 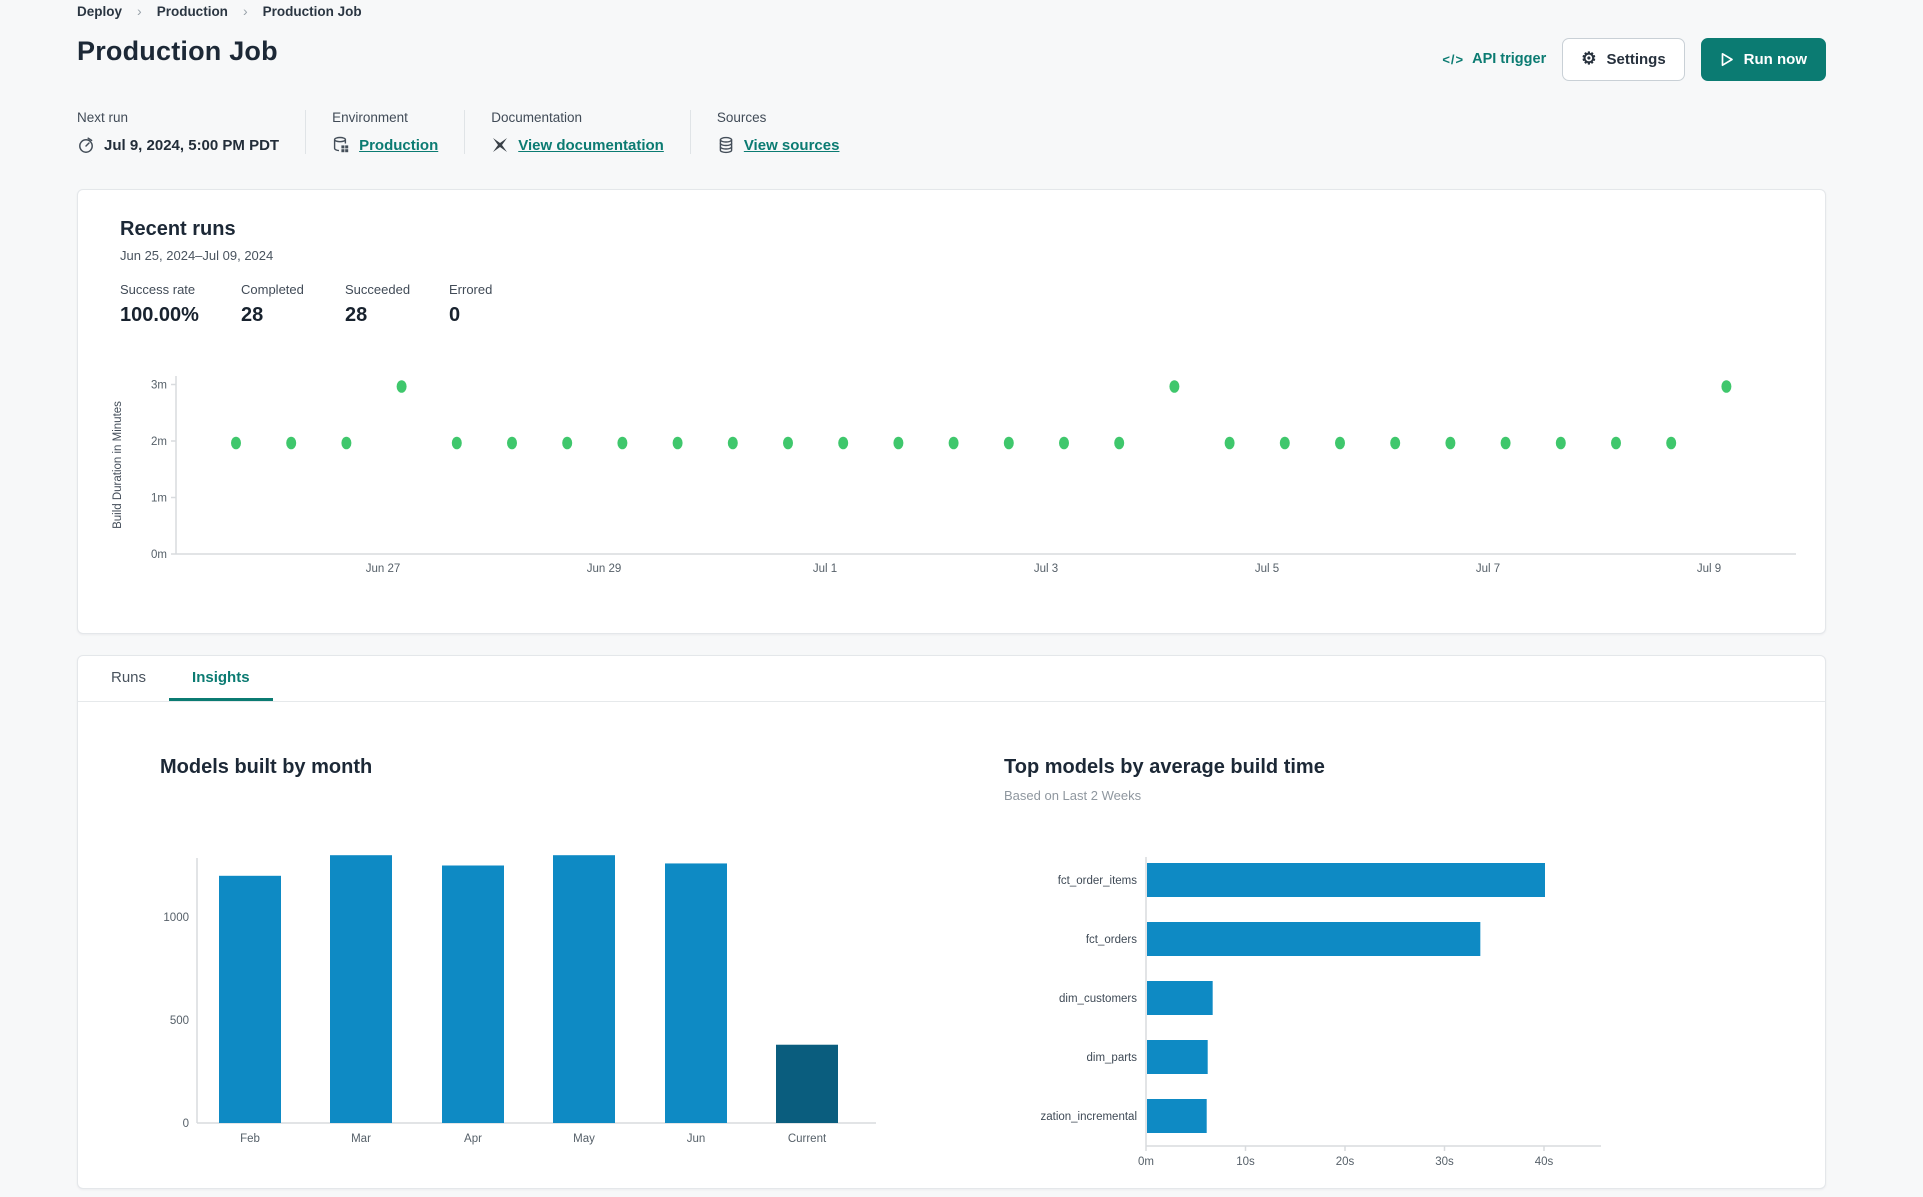 What do you see at coordinates (1488, 569) in the screenshot?
I see `svg-text: Jul 7` at bounding box center [1488, 569].